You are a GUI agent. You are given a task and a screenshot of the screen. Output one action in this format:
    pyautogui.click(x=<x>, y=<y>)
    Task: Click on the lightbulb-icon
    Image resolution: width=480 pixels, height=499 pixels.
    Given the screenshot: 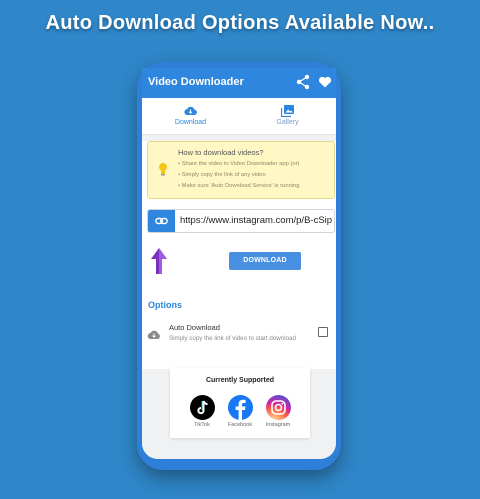 What is the action you would take?
    pyautogui.click(x=163, y=169)
    